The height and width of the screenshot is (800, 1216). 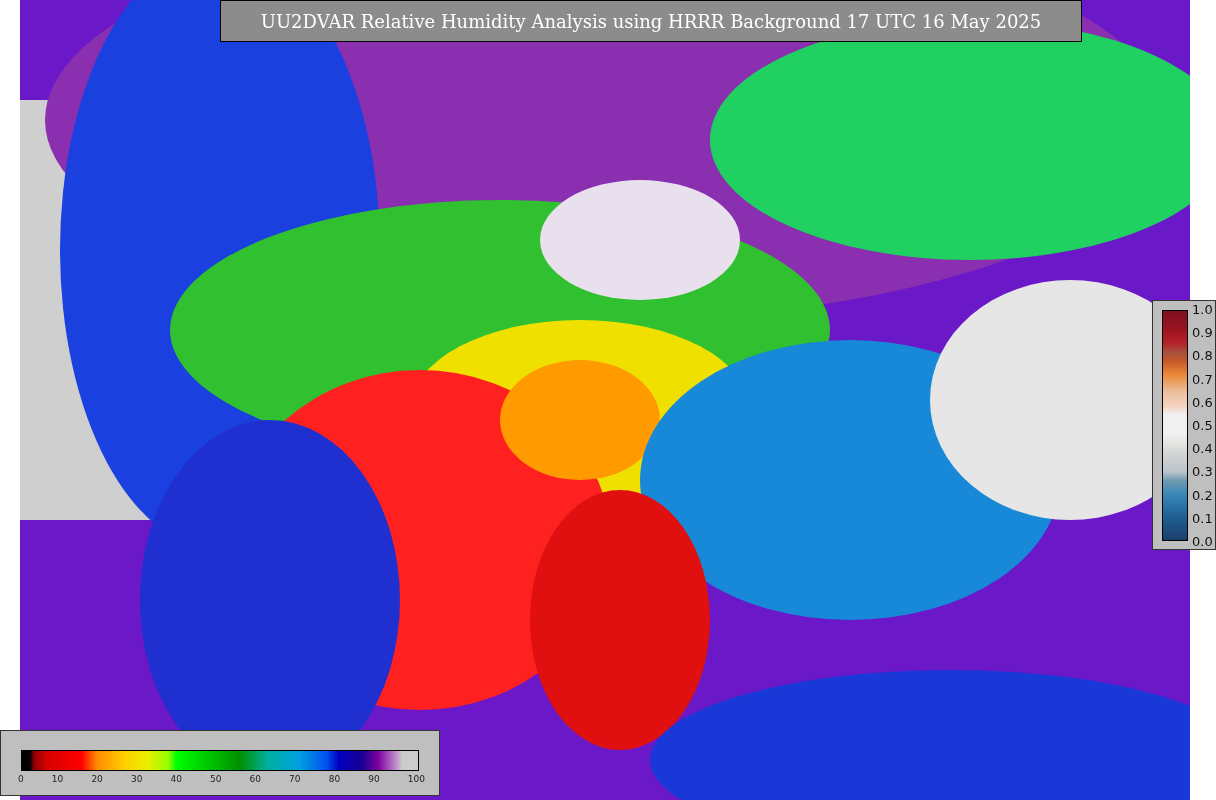 I want to click on colorbar-tick-label: 80, so click(x=334, y=779).